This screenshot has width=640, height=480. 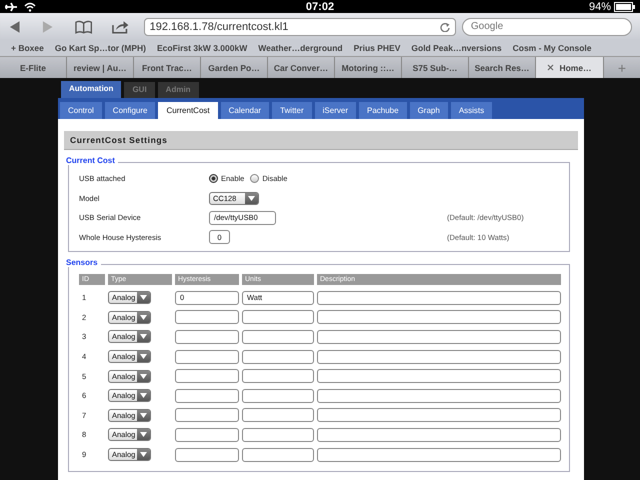 What do you see at coordinates (245, 110) in the screenshot?
I see `nav-tab: Calendar` at bounding box center [245, 110].